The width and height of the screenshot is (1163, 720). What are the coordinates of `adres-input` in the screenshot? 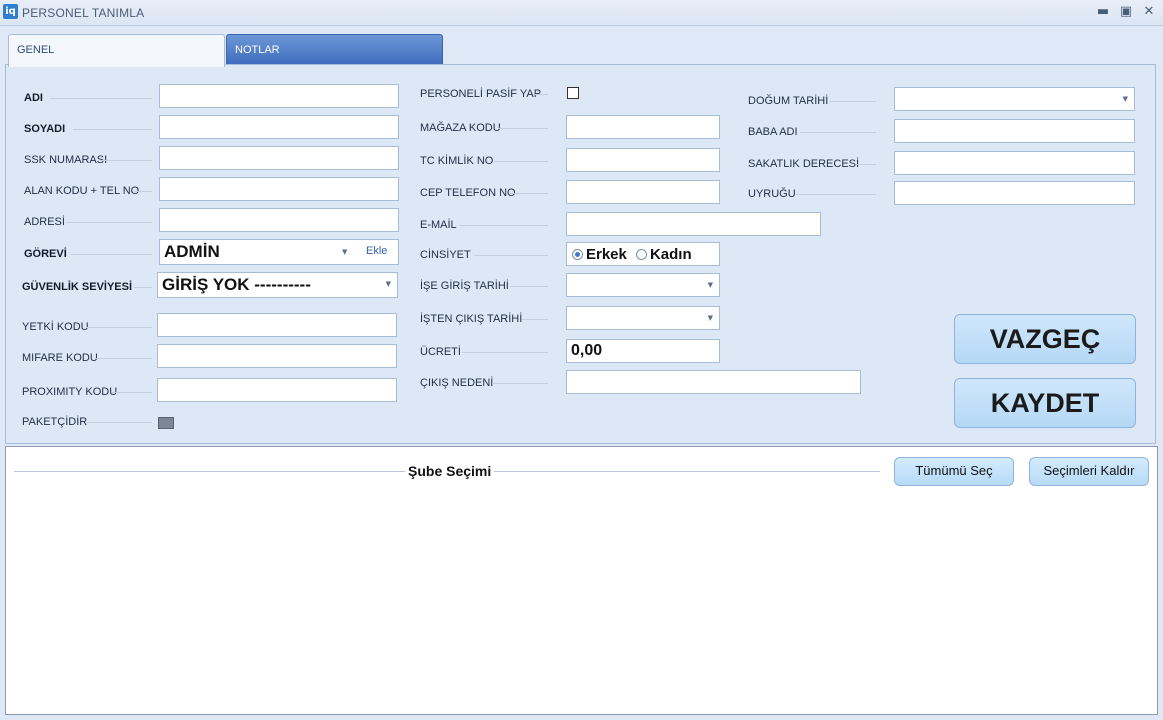 It's located at (279, 220).